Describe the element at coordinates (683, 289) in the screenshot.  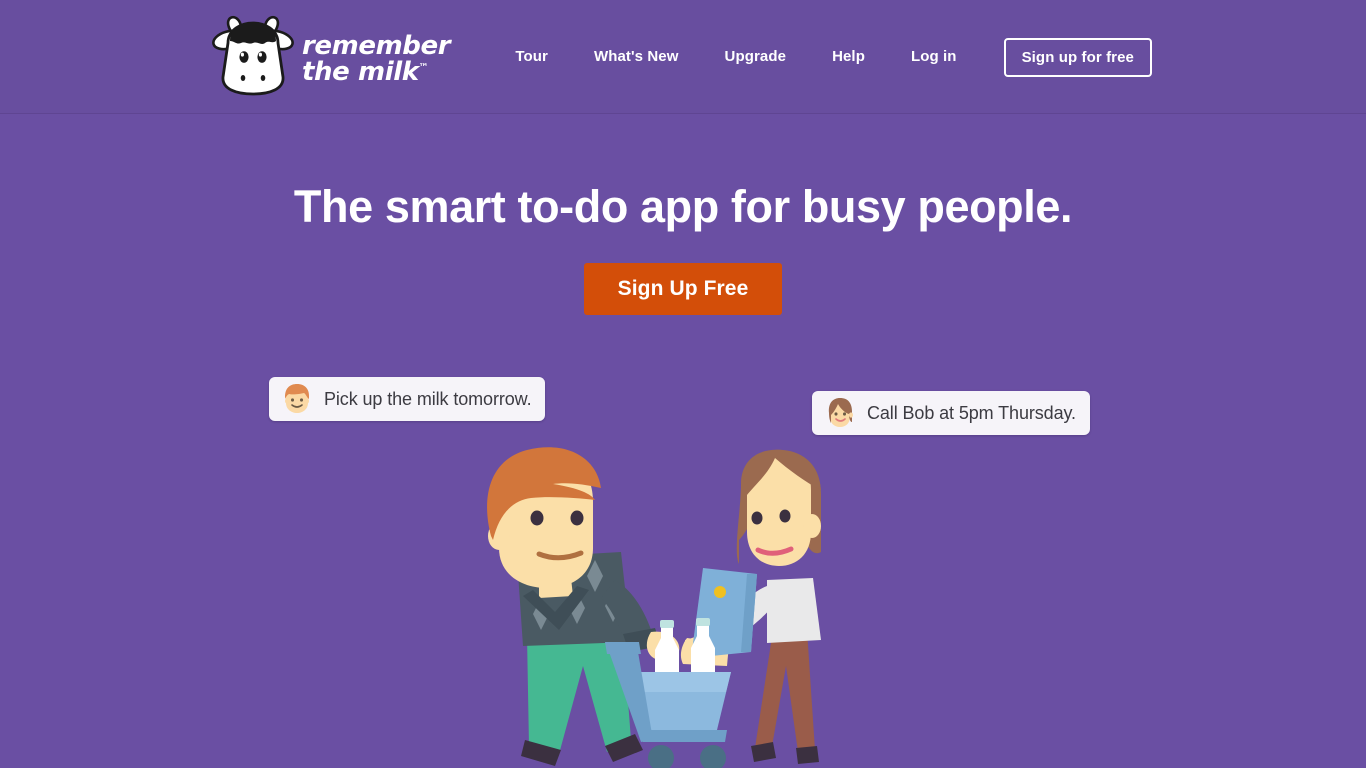
I see `sign-up-free-button: Sign Up Free` at that location.